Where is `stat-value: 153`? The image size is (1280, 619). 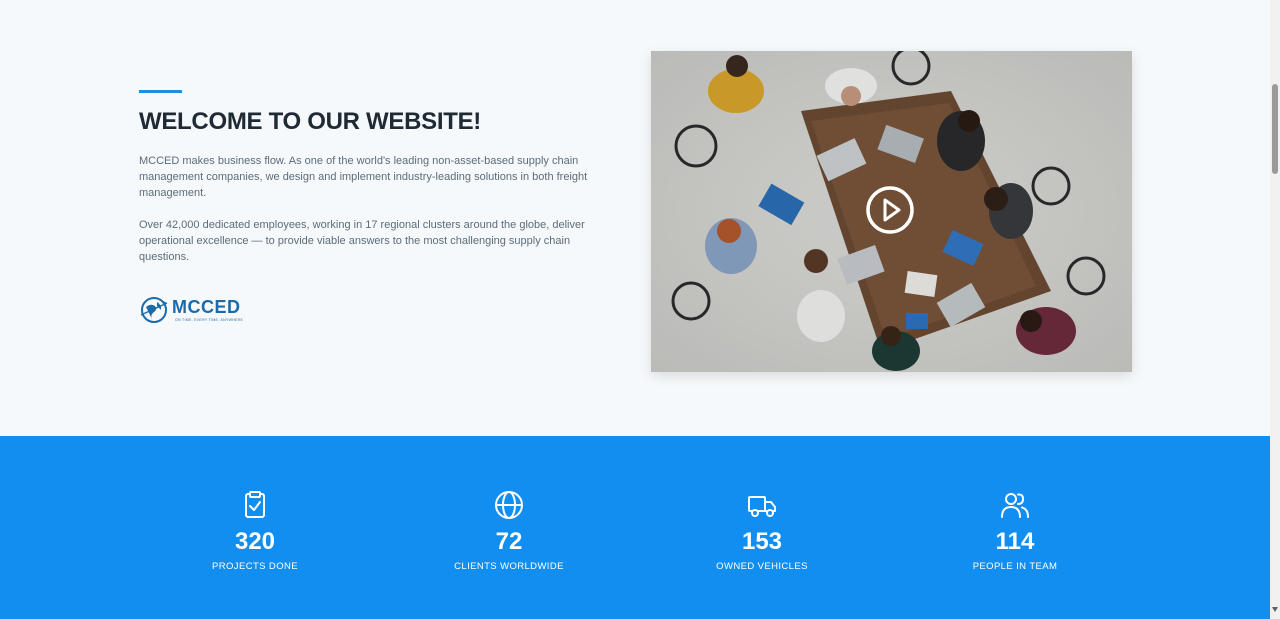
stat-value: 153 is located at coordinates (762, 541).